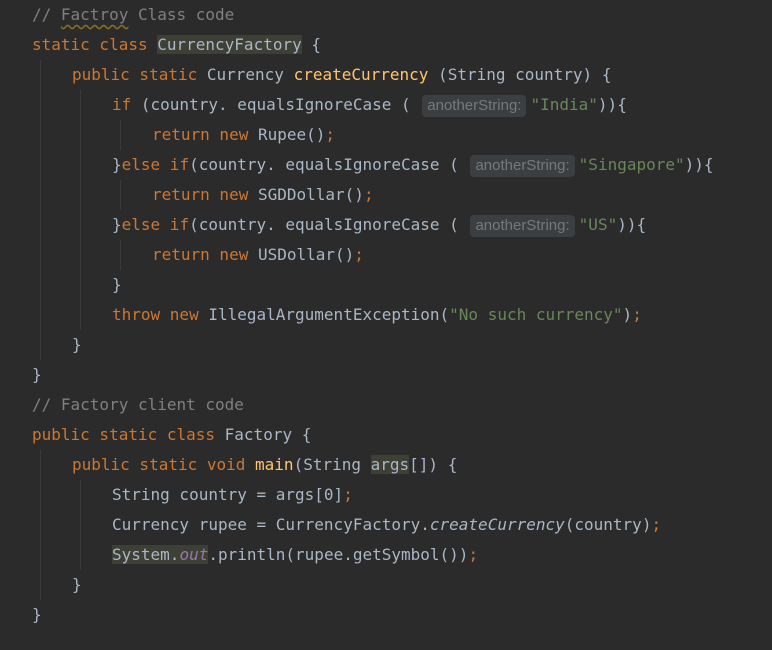 The image size is (772, 650). What do you see at coordinates (564, 104) in the screenshot?
I see `string-literal: "India"` at bounding box center [564, 104].